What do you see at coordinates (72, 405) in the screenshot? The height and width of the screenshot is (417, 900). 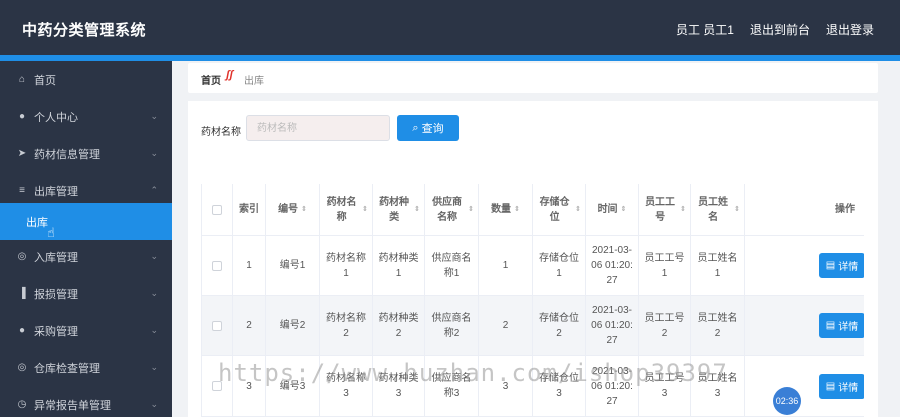 I see `sidebar-item-label: 异常报告单管理` at bounding box center [72, 405].